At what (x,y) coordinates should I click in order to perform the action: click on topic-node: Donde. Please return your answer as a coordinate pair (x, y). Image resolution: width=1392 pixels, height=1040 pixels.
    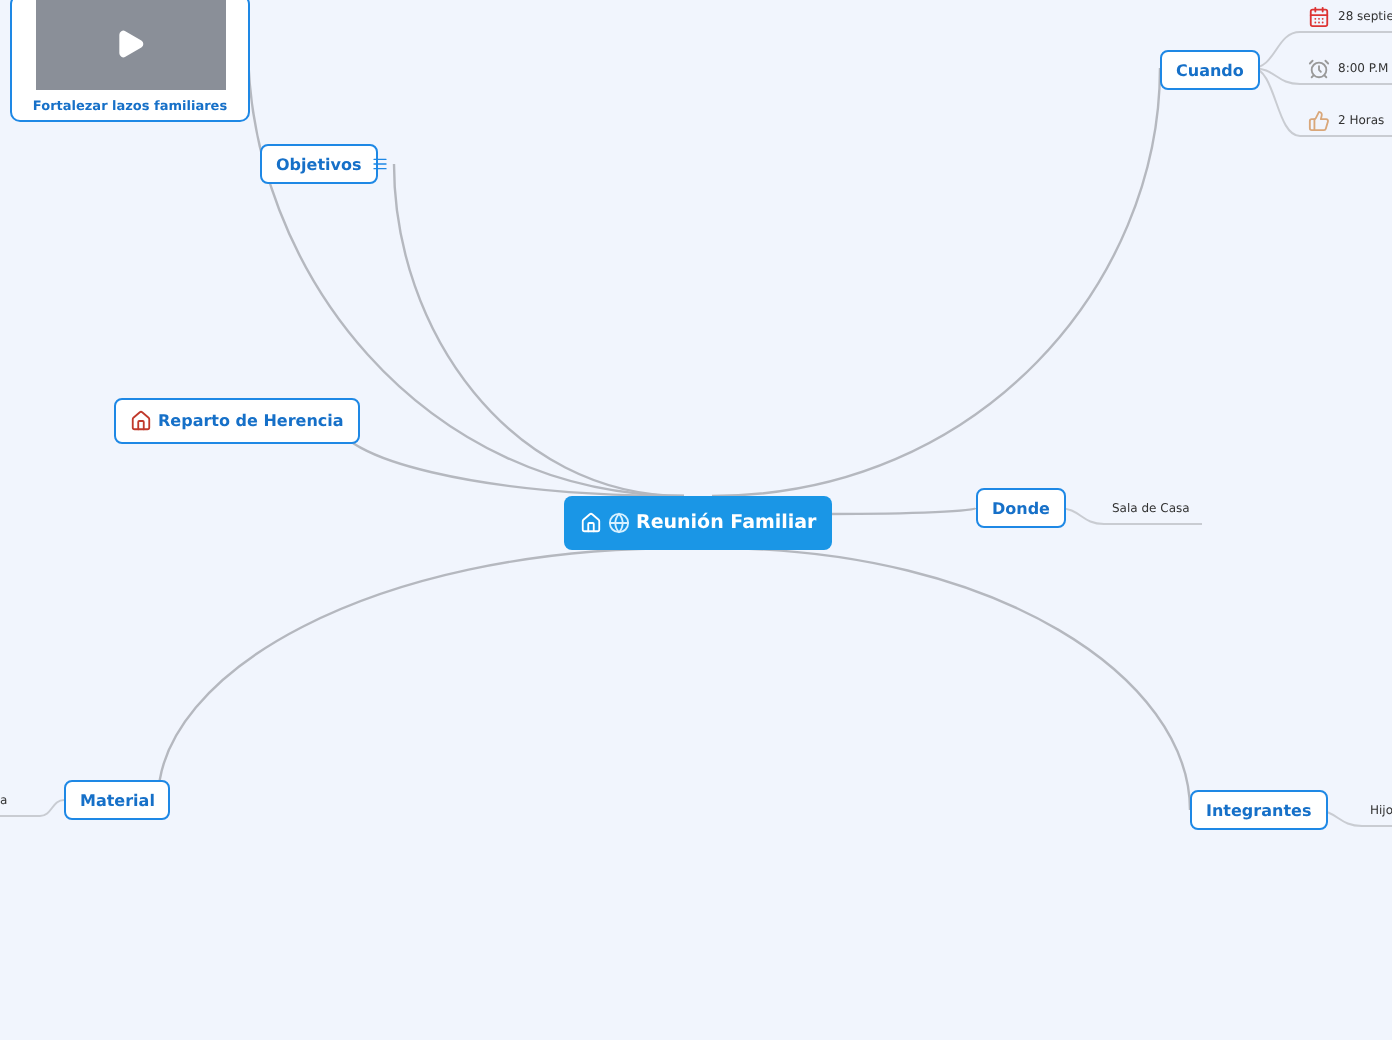
    Looking at the image, I should click on (1021, 508).